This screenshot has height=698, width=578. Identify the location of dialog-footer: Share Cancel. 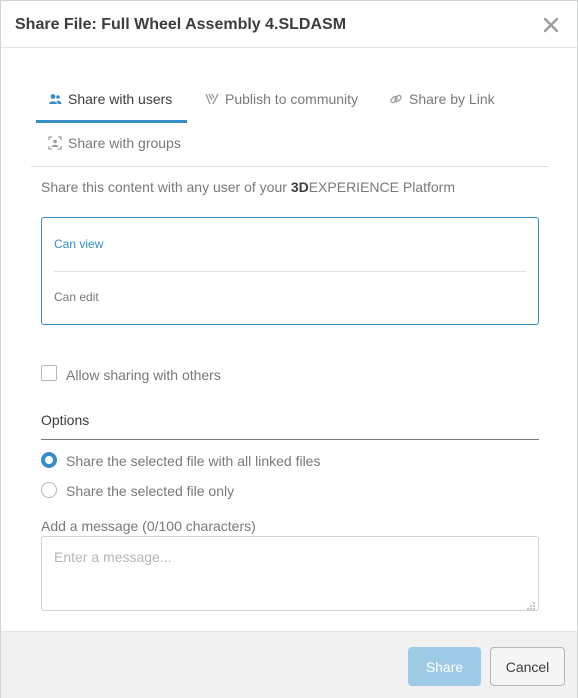
(289, 664).